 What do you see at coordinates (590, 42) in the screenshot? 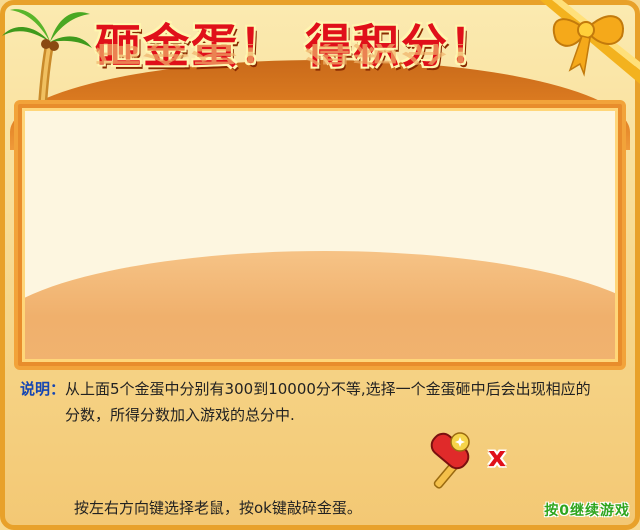
I see `ribbon-bow-icon` at bounding box center [590, 42].